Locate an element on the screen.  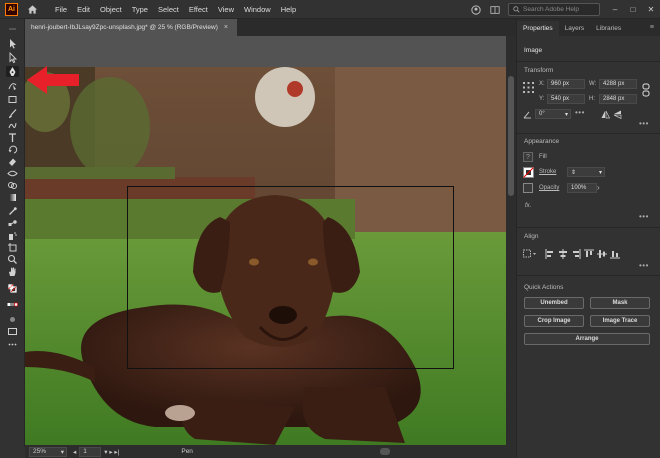
gradient-tool-icon is located at coordinates (12, 197).